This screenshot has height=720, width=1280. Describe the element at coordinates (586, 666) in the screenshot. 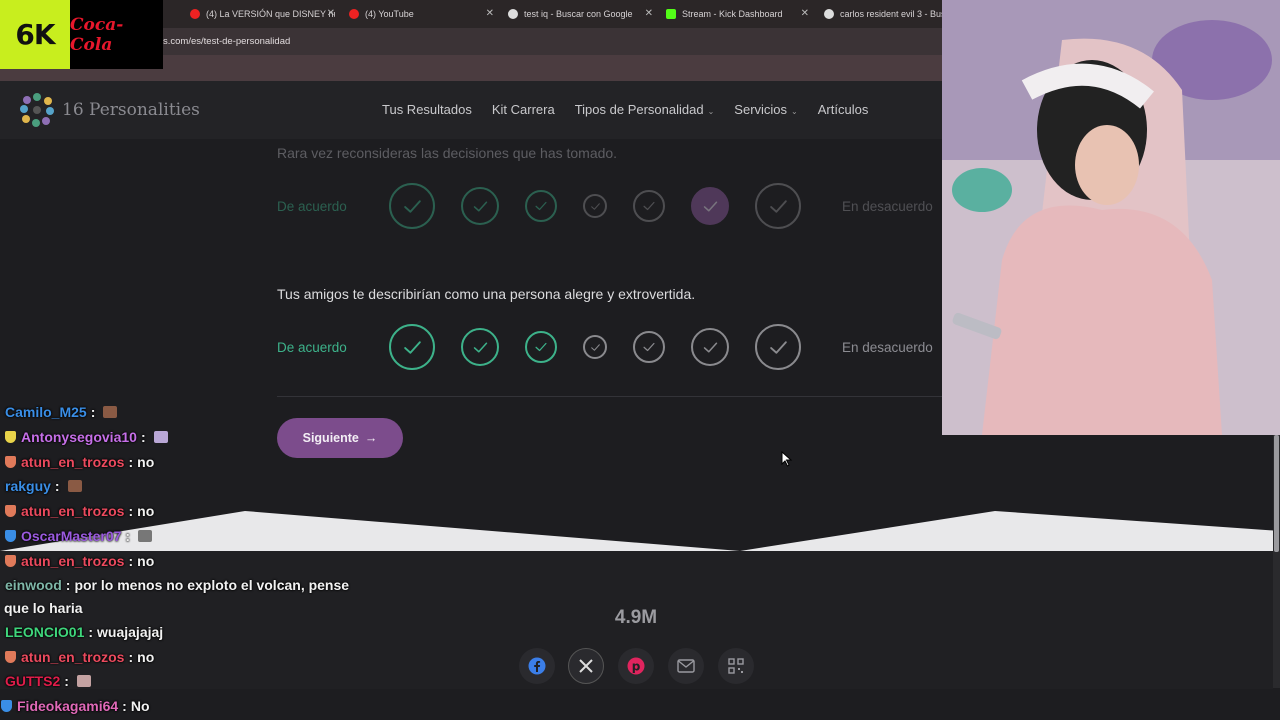

I see `x-icon` at that location.